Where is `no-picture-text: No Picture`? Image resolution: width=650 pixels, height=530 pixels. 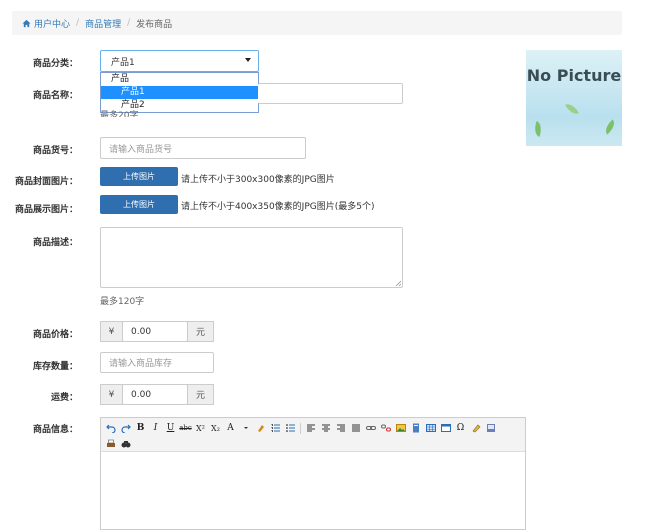 no-picture-text: No Picture is located at coordinates (574, 75).